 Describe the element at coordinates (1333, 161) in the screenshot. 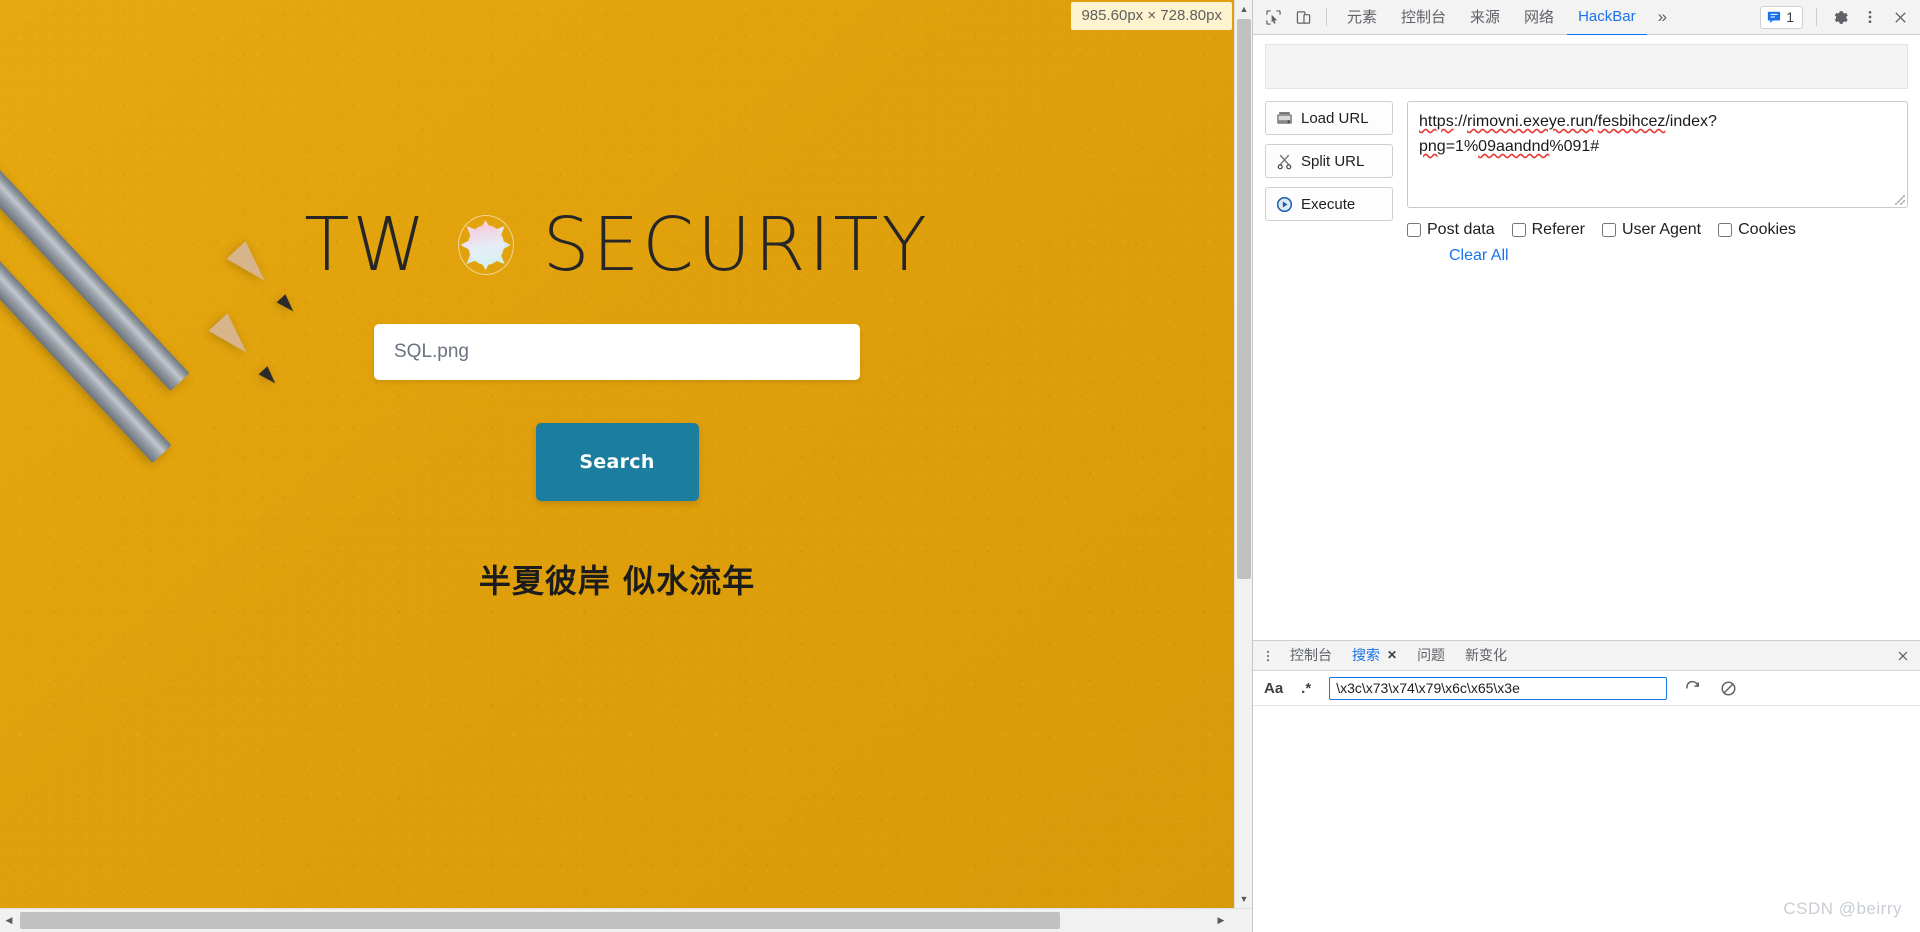

I see `split-url-label: Split URL` at that location.